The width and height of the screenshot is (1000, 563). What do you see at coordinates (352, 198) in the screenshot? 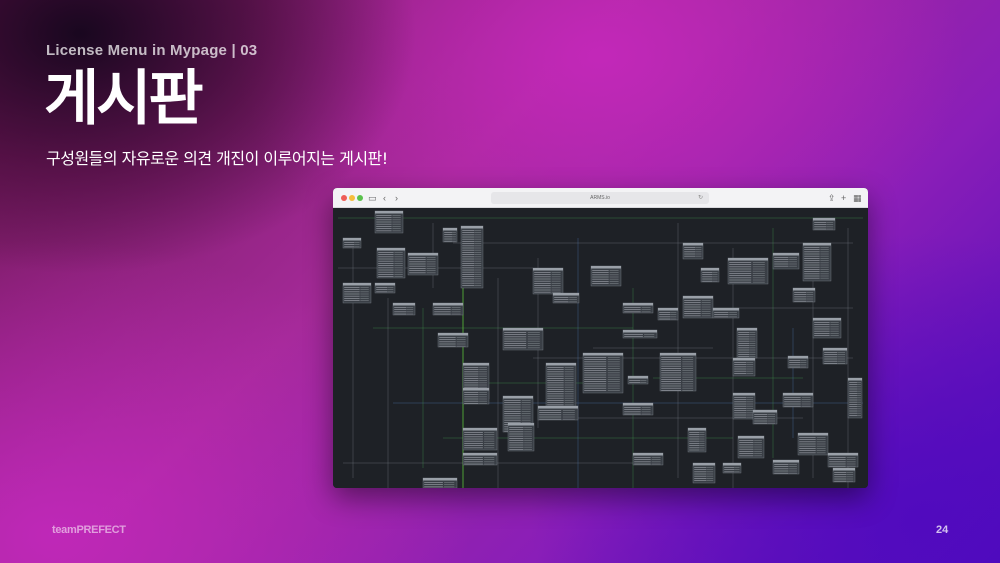
I see `minimize-window-button` at bounding box center [352, 198].